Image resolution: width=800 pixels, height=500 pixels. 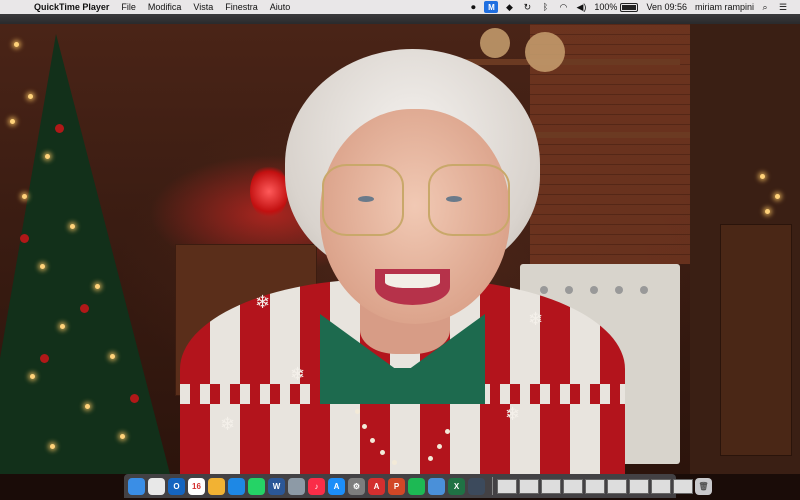 What do you see at coordinates (165, 7) in the screenshot?
I see `menu-modifica: Modifica` at bounding box center [165, 7].